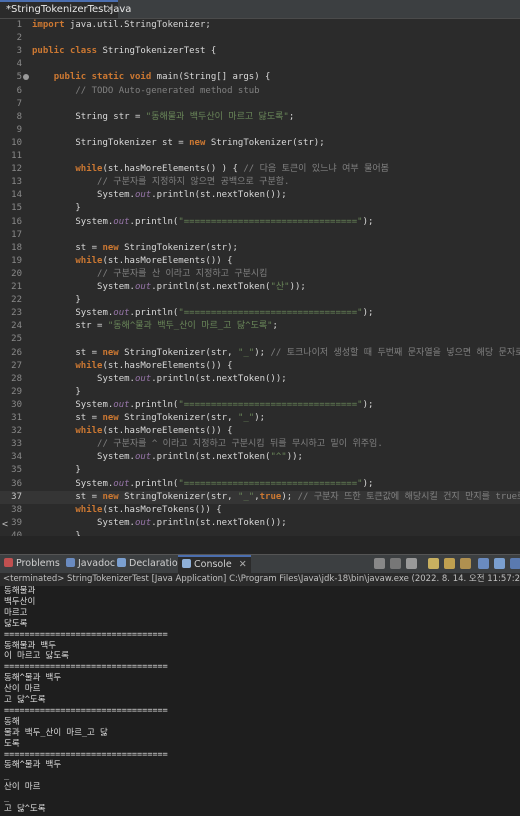  Describe the element at coordinates (260, 470) in the screenshot. I see `code-line: 35 }` at that location.